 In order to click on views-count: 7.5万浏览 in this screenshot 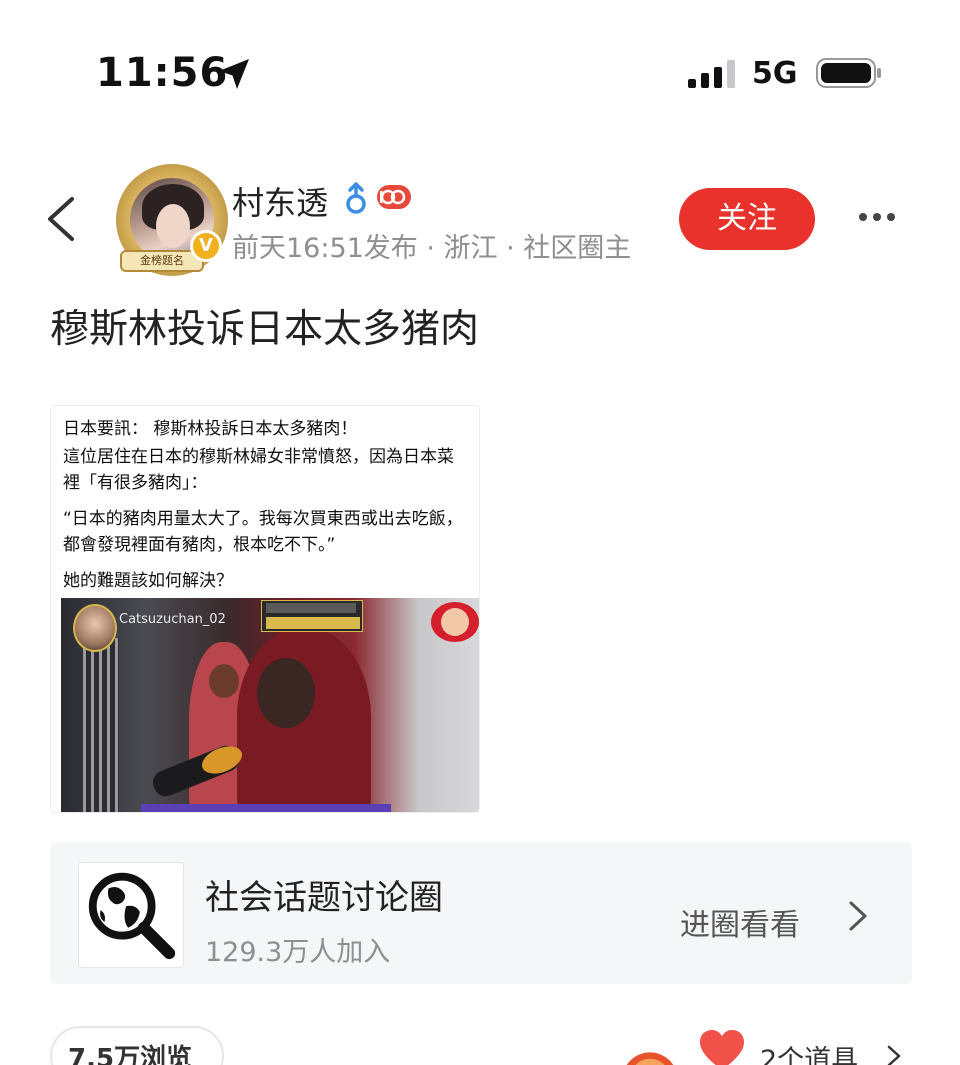, I will do `click(130, 1054)`.